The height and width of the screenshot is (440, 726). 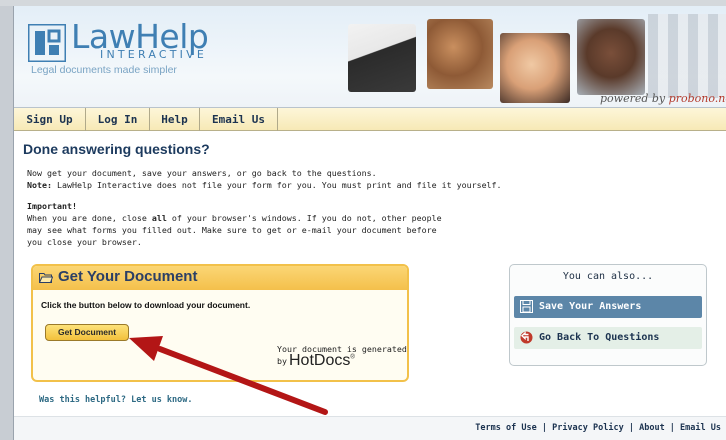 What do you see at coordinates (526, 306) in the screenshot?
I see `save-disk-icon` at bounding box center [526, 306].